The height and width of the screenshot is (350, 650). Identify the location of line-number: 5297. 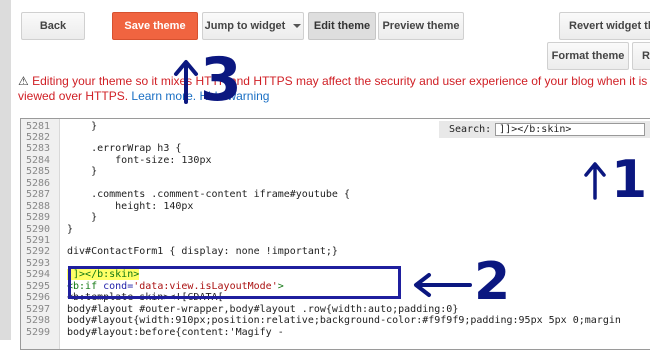
(38, 309).